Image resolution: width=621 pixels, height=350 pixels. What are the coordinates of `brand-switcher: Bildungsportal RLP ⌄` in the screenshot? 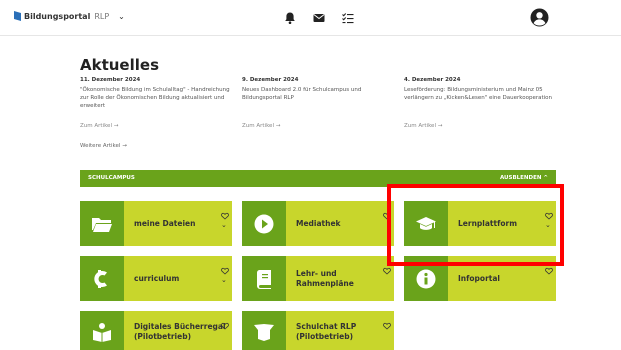 It's located at (69, 16).